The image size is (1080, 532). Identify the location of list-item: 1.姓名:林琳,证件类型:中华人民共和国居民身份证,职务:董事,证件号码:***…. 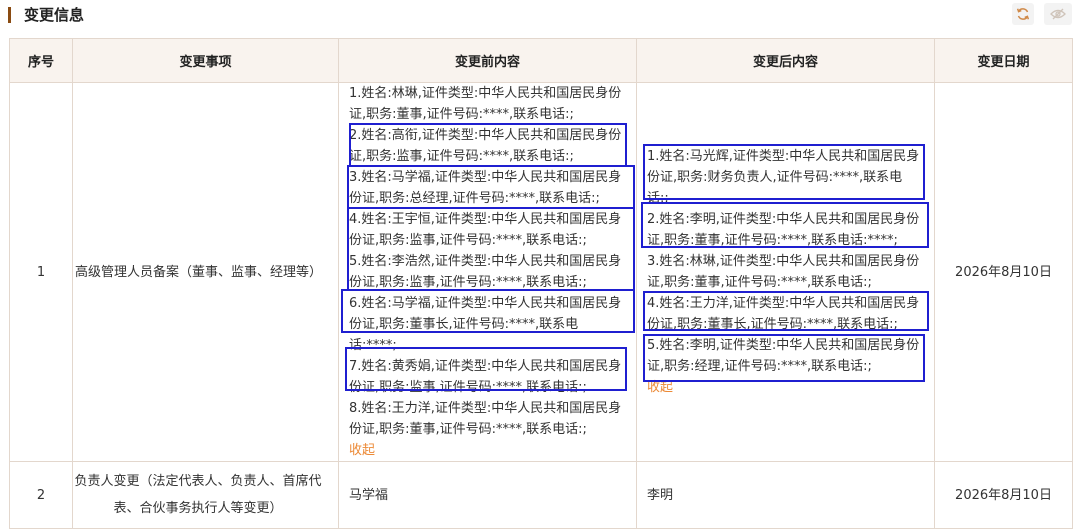
(485, 104).